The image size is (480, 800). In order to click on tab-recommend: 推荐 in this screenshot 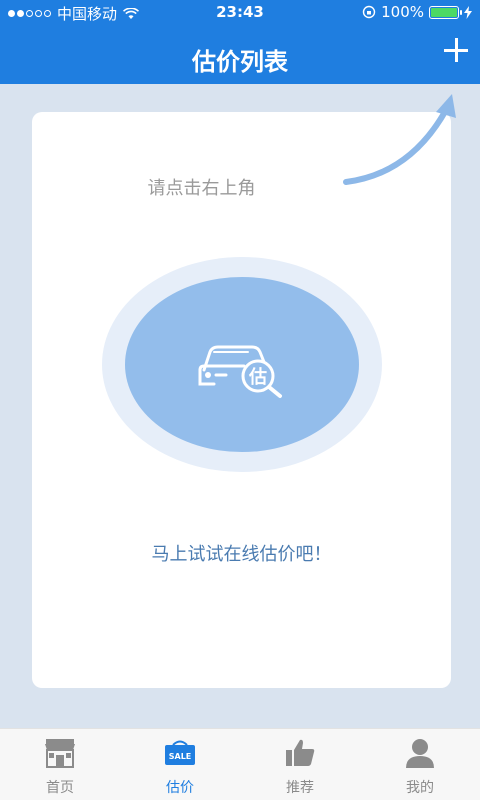, I will do `click(300, 764)`.